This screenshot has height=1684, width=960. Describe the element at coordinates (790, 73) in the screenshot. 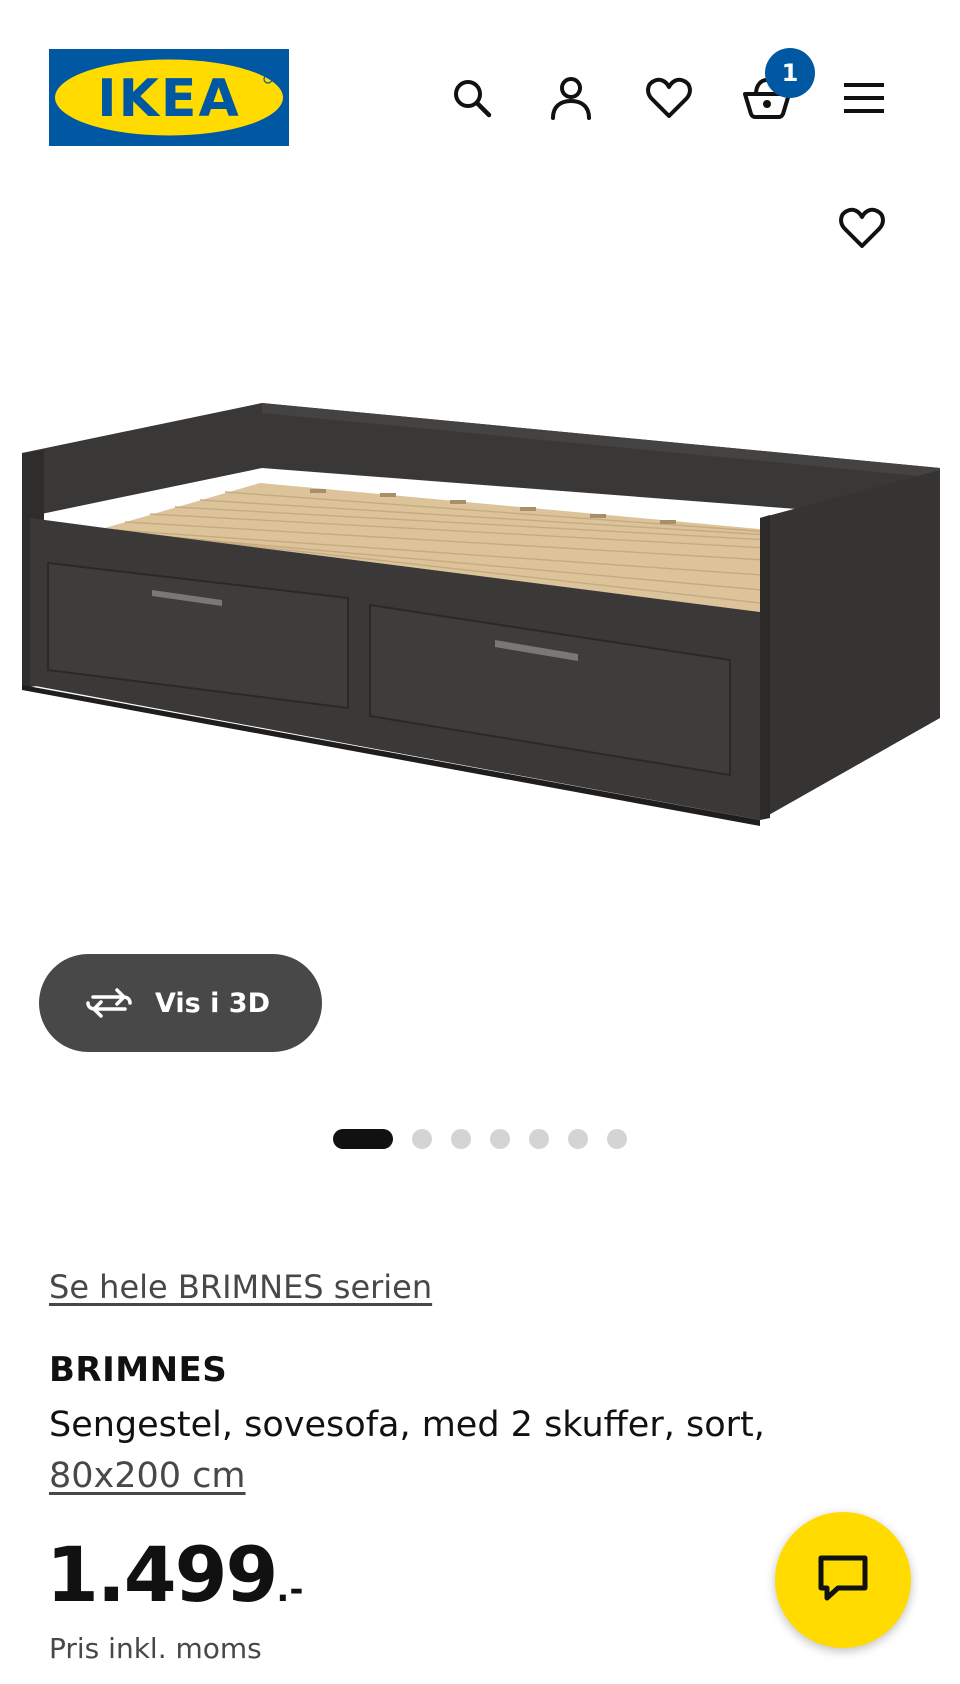

I see `cart-count-badge: 1` at that location.